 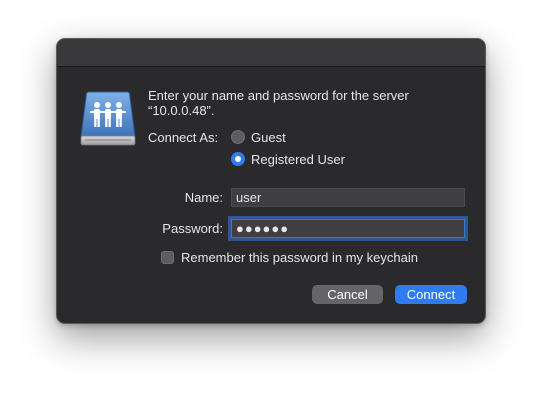 What do you see at coordinates (192, 228) in the screenshot?
I see `password-label: Password:` at bounding box center [192, 228].